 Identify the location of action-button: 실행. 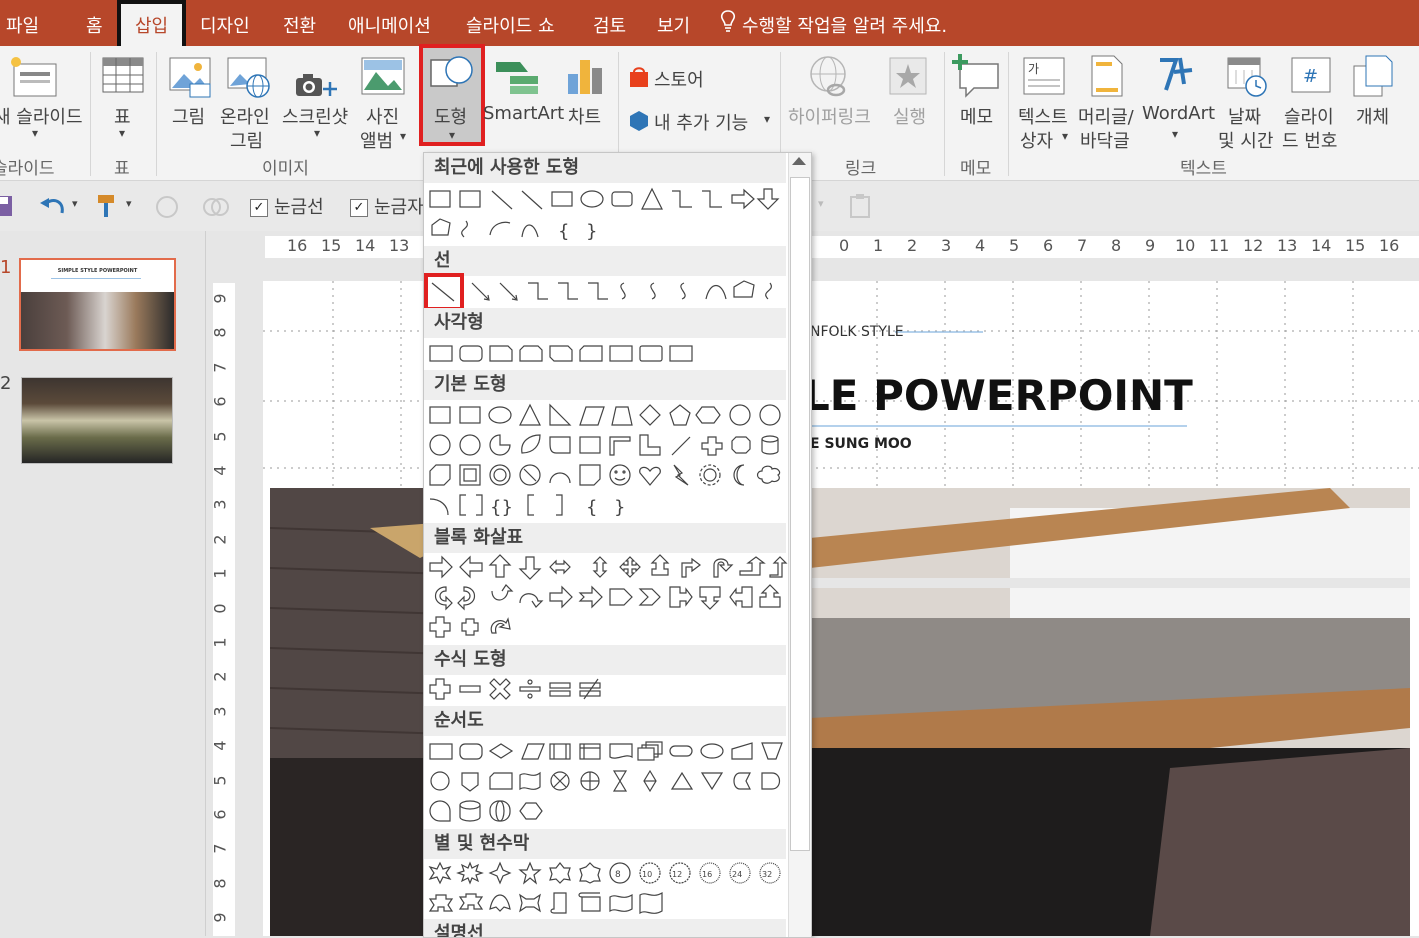
(909, 116).